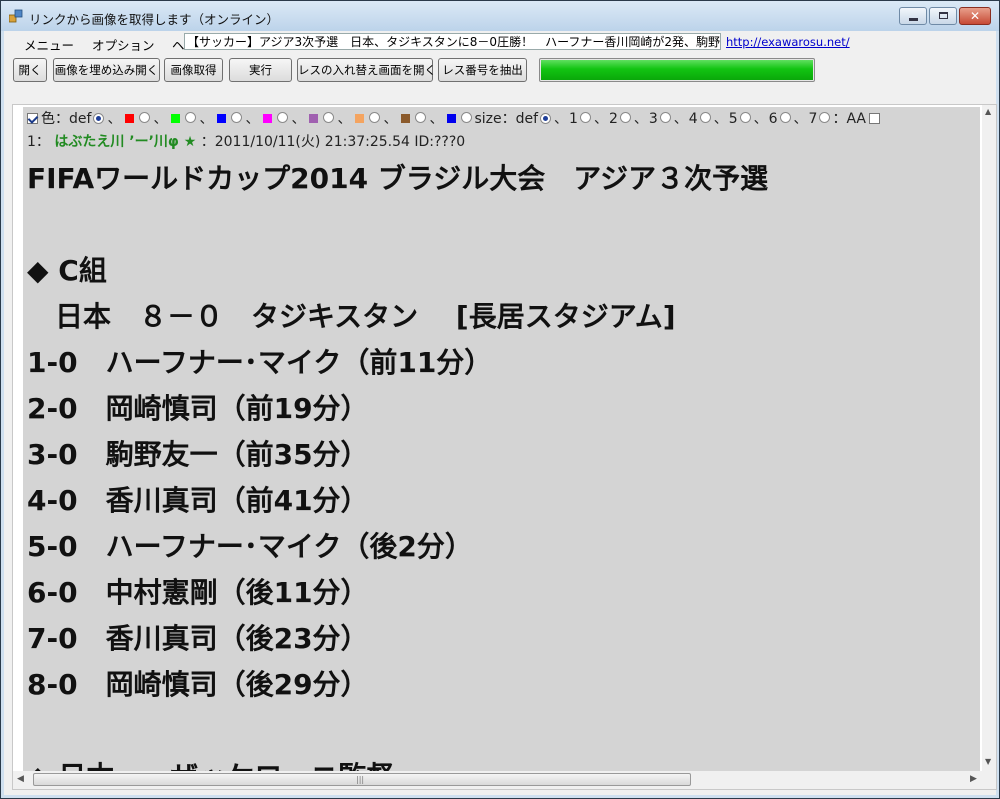  What do you see at coordinates (106, 70) in the screenshot?
I see `open-embedded-images-button: 画像を埋め込み開く` at bounding box center [106, 70].